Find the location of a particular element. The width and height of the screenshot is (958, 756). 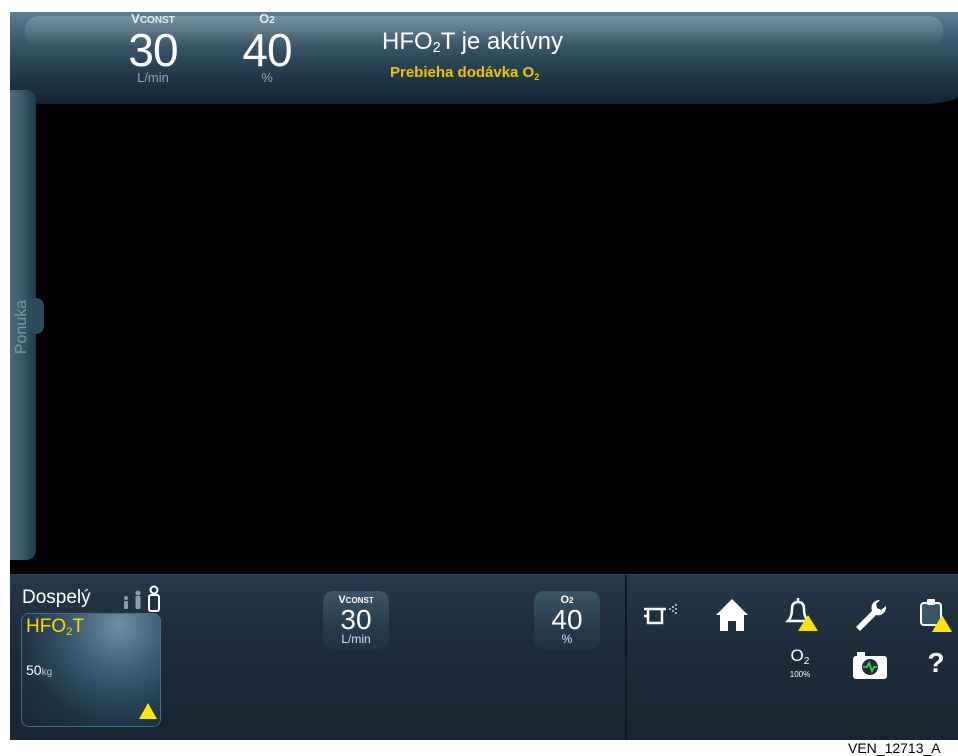

help-button: ? is located at coordinates (936, 663).